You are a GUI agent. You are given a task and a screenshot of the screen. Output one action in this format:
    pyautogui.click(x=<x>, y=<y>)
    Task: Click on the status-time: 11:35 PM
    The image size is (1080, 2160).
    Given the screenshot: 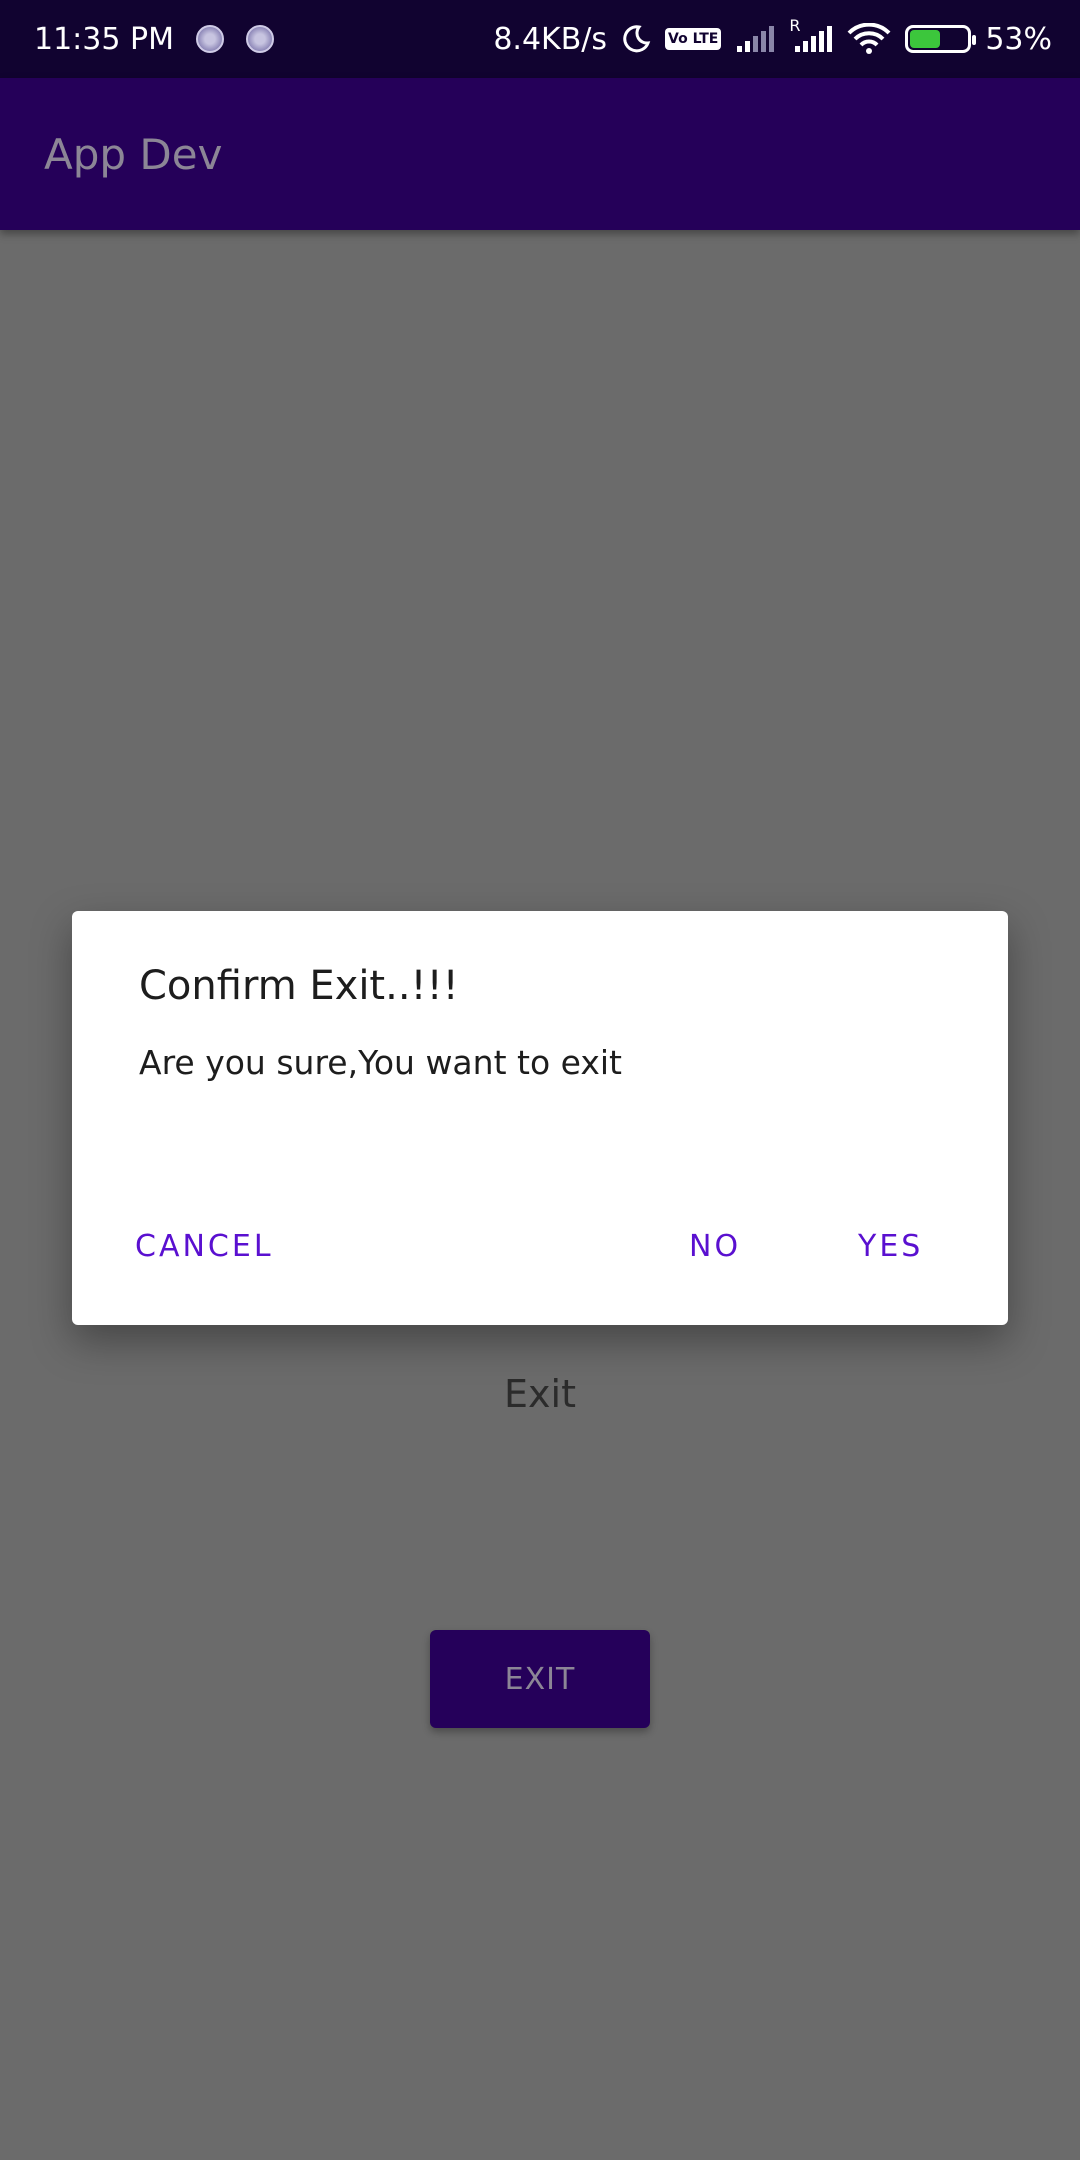 What is the action you would take?
    pyautogui.click(x=104, y=39)
    